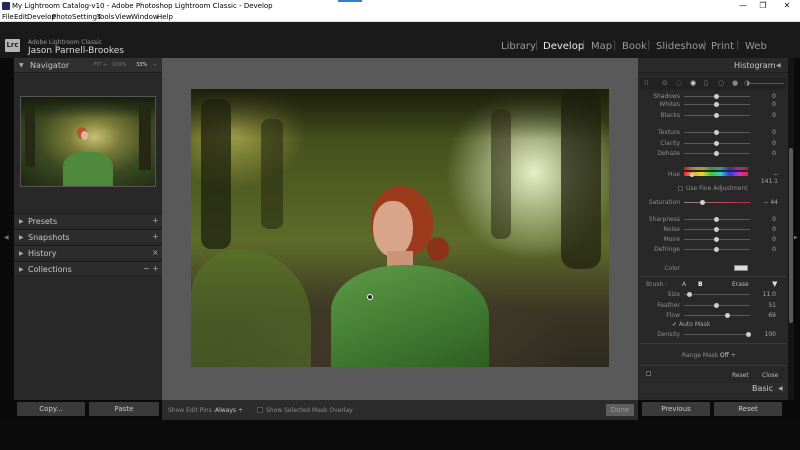  What do you see at coordinates (684, 284) in the screenshot?
I see `brush-a-button: A` at bounding box center [684, 284].